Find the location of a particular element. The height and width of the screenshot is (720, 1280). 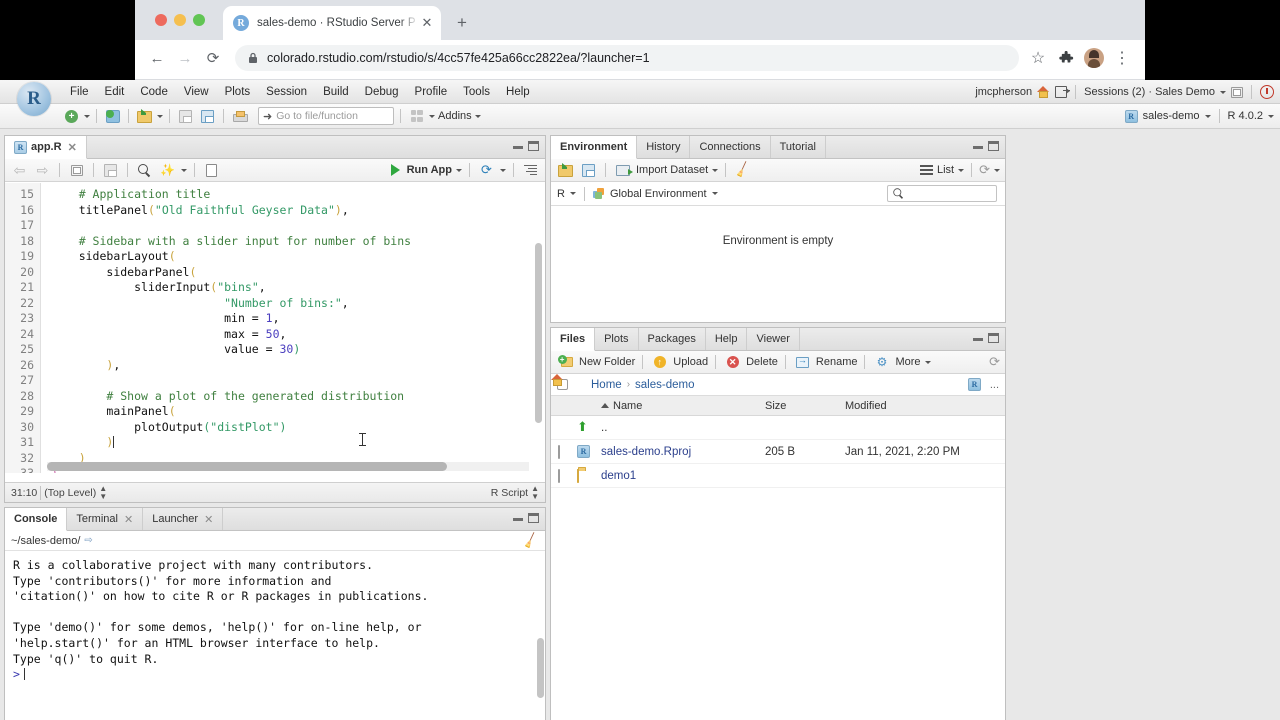

find-replace-icon is located at coordinates (144, 170).